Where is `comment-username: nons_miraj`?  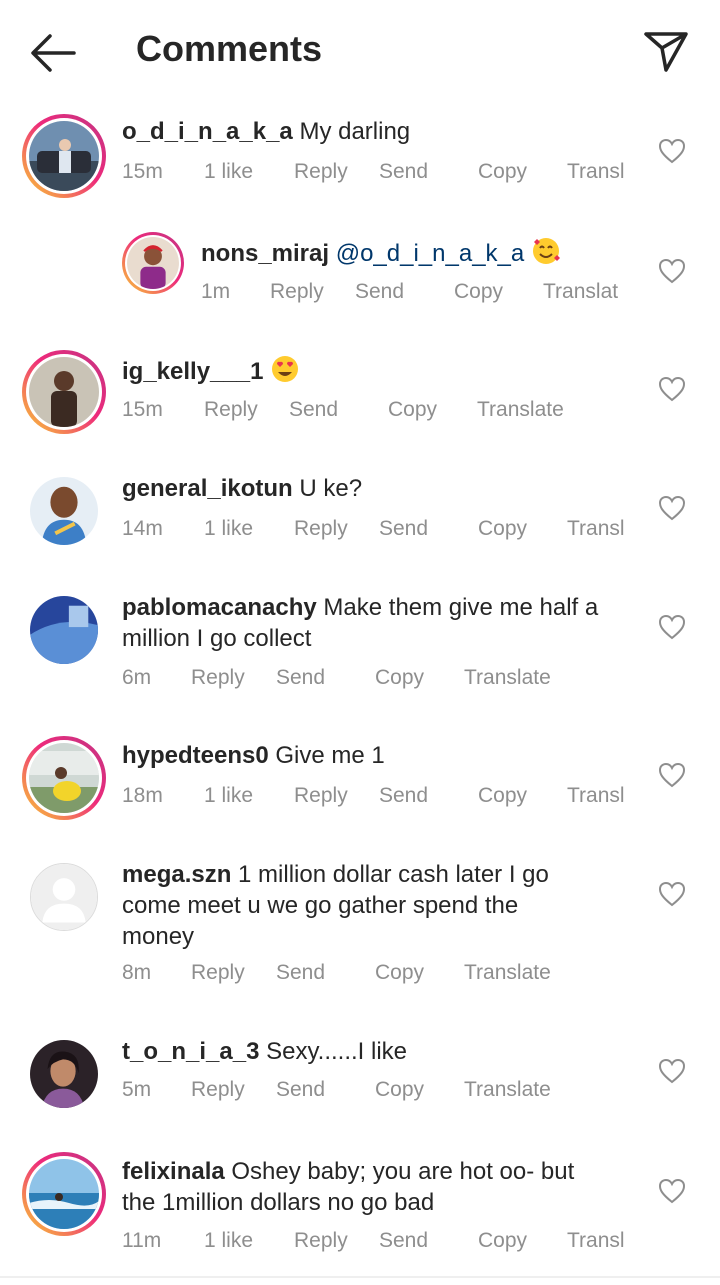
comment-username: nons_miraj is located at coordinates (265, 253).